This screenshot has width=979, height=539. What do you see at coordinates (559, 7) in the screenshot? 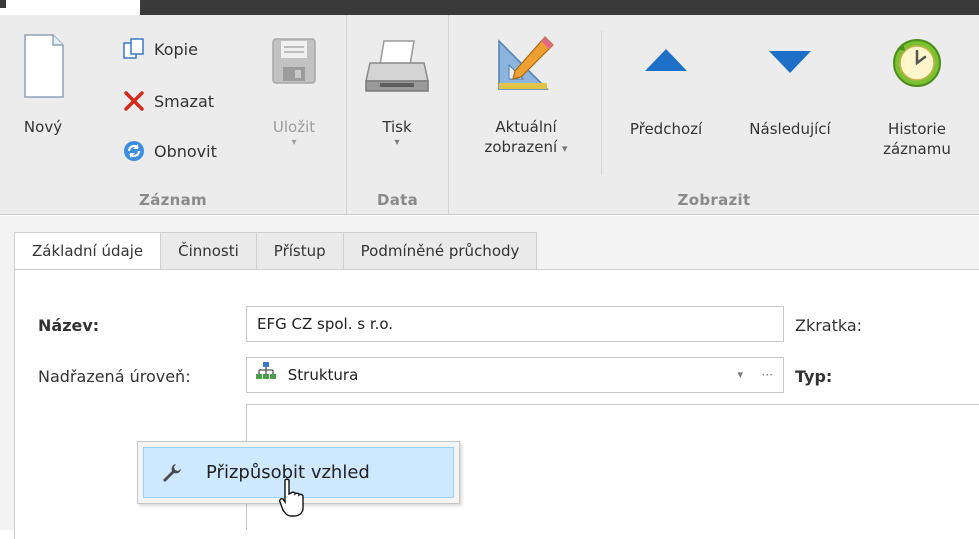
I see `title-strip-dark` at bounding box center [559, 7].